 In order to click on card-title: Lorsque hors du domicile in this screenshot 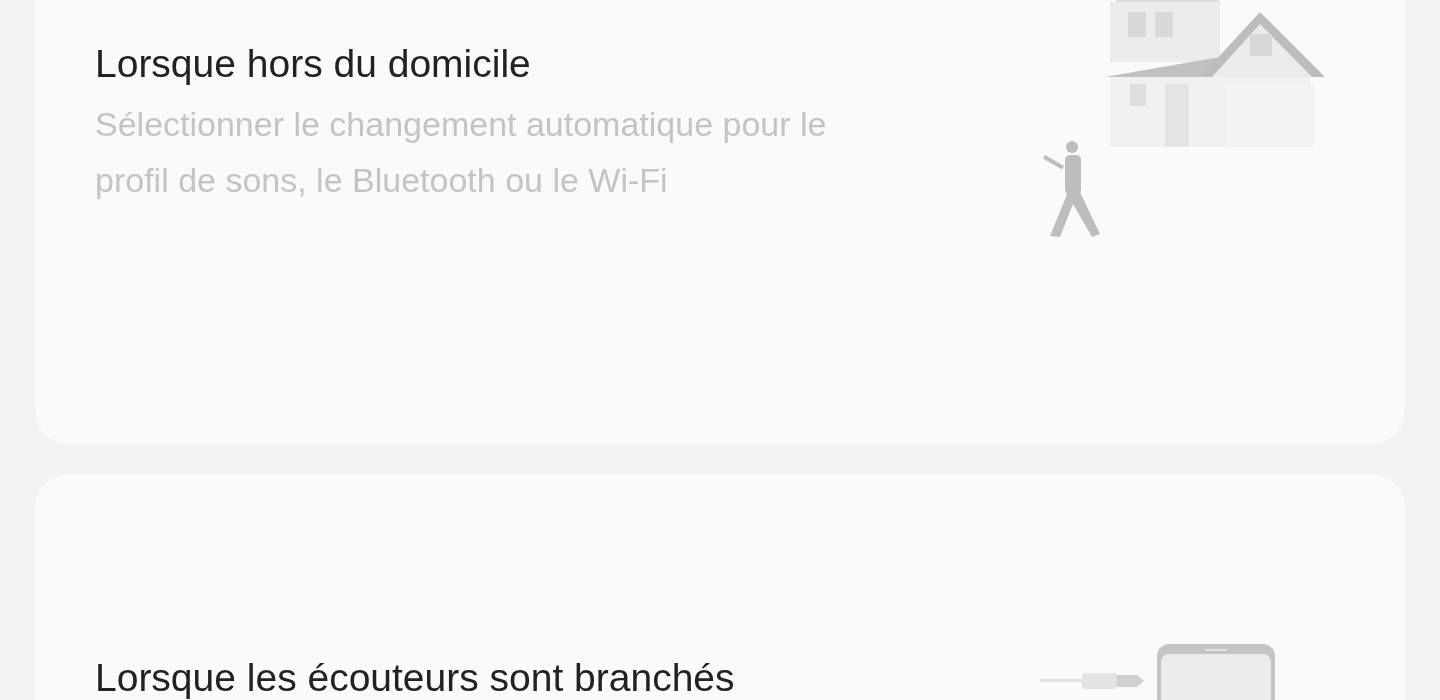, I will do `click(313, 64)`.